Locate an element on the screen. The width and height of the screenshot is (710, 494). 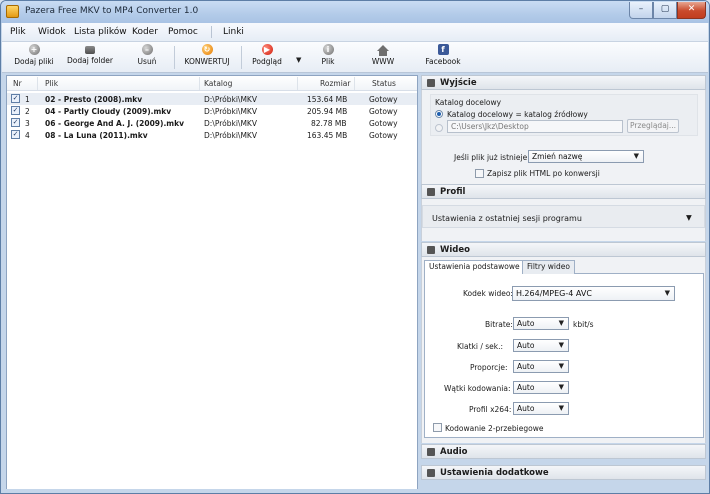
remove-label: Usuń is located at coordinates (147, 61).